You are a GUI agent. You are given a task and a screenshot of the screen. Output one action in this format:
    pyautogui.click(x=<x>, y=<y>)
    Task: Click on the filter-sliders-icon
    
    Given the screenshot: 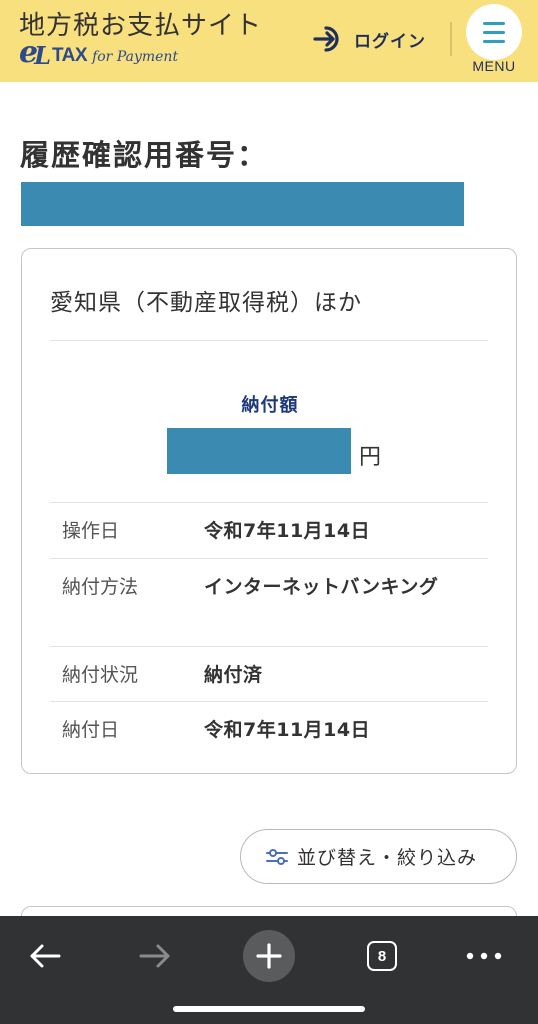 What is the action you would take?
    pyautogui.click(x=277, y=856)
    